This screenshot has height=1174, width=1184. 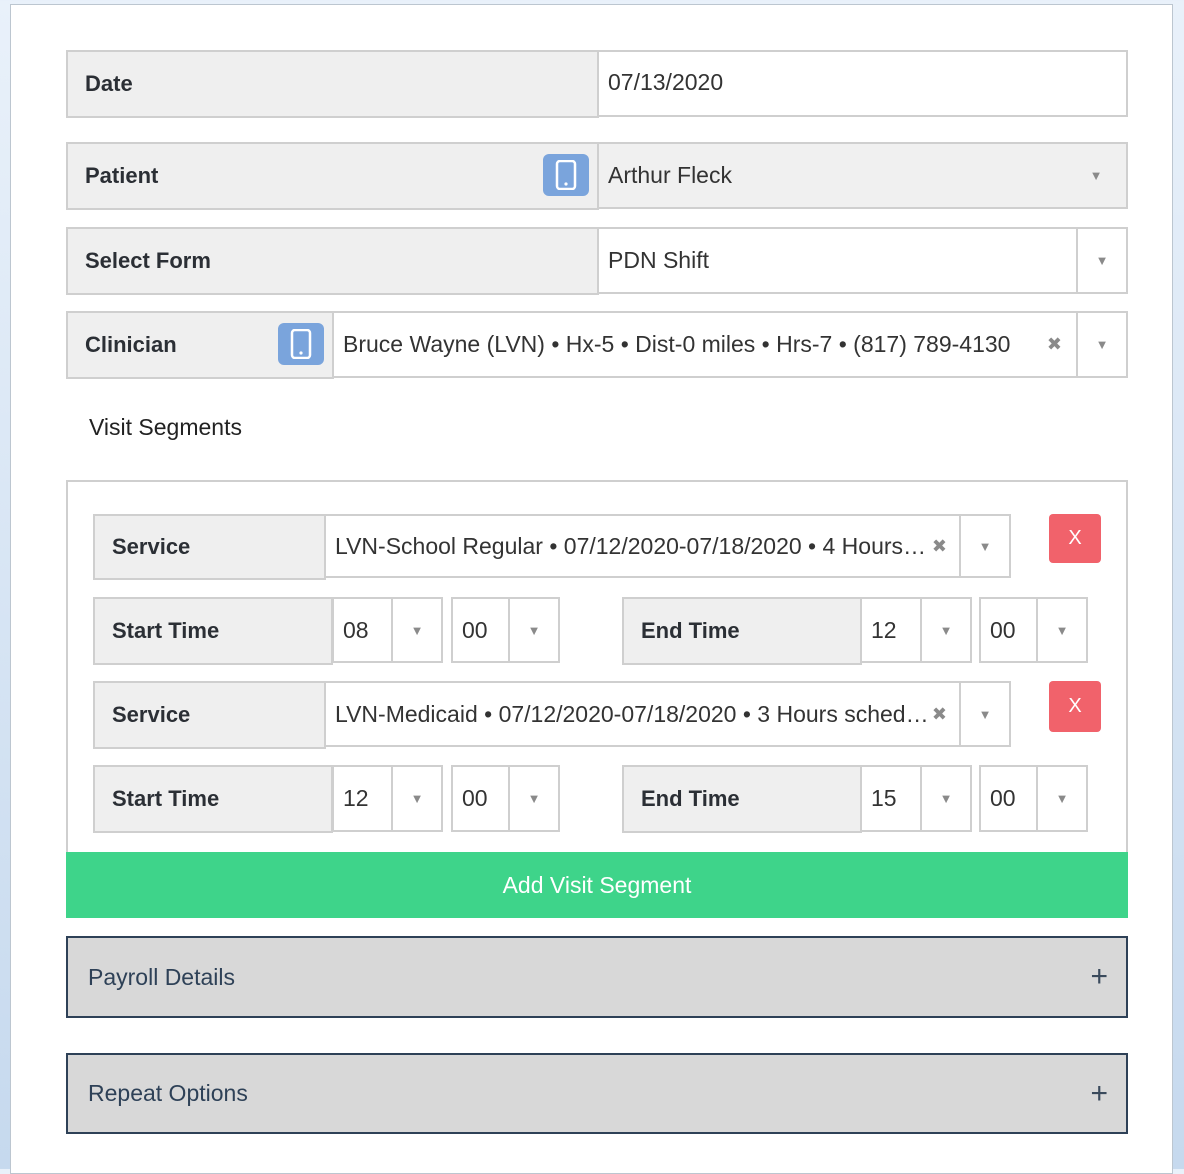 I want to click on patient-select: Arthur Fleck ▼, so click(x=862, y=175).